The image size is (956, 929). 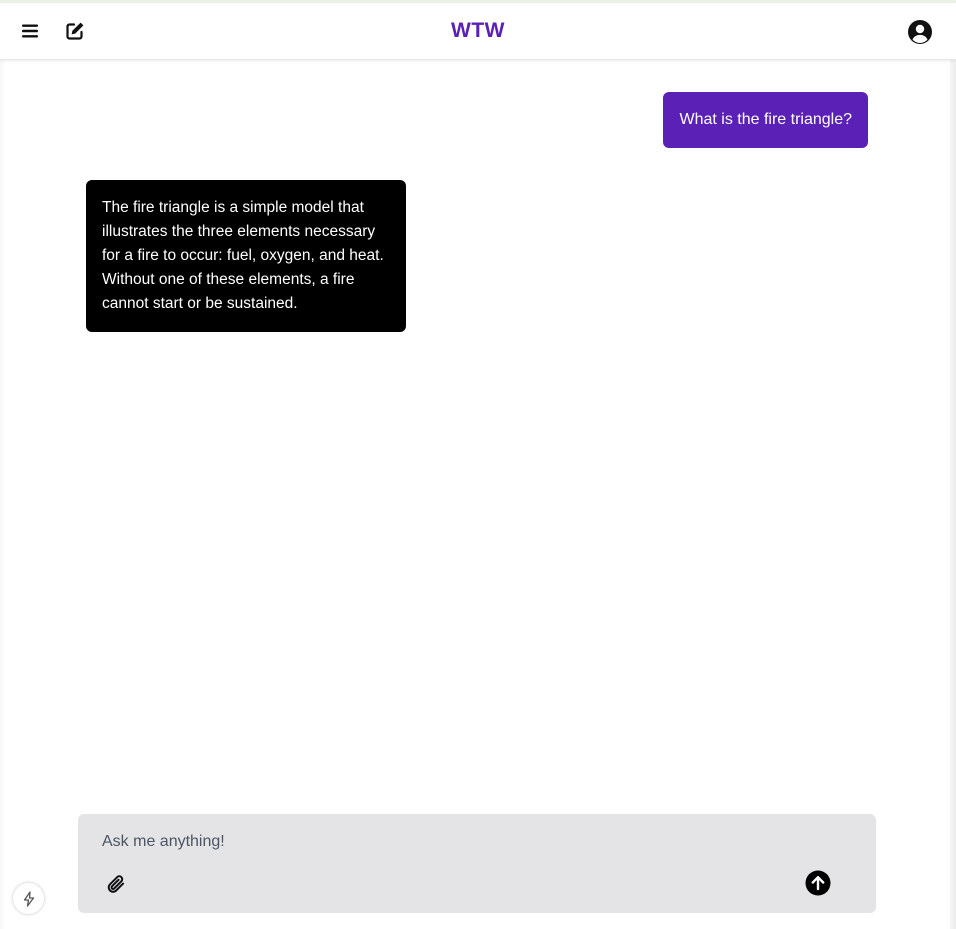 What do you see at coordinates (765, 120) in the screenshot?
I see `user-message-bubble: What is the fire triangle?` at bounding box center [765, 120].